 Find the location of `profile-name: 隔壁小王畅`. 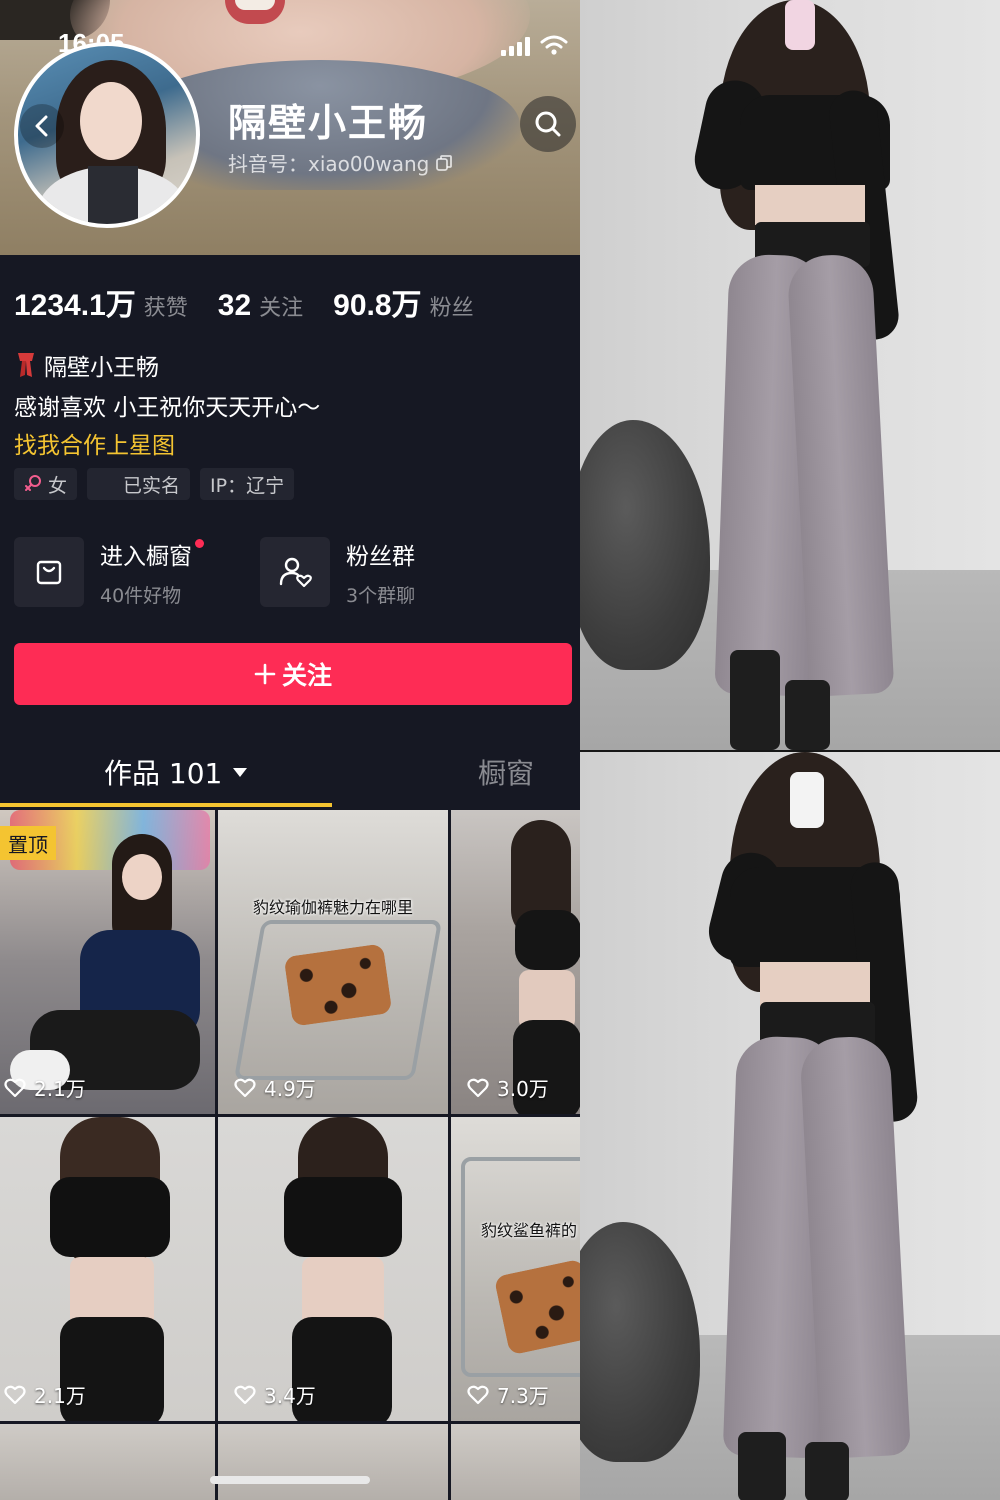

profile-name: 隔壁小王畅 is located at coordinates (328, 123).